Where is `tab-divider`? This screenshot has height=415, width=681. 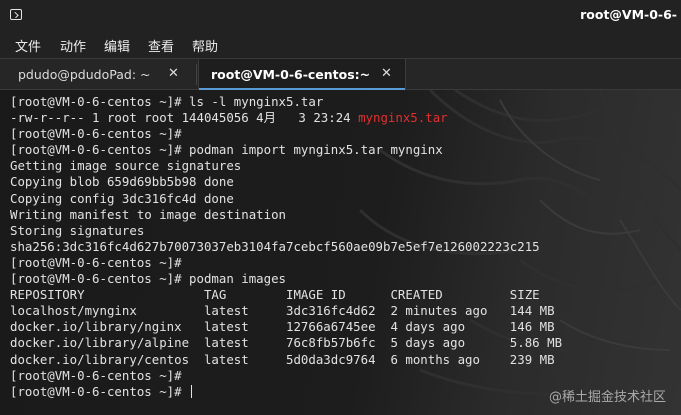
tab-divider is located at coordinates (196, 74).